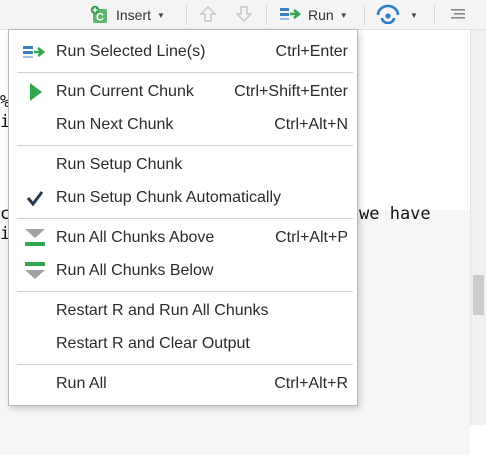 Image resolution: width=486 pixels, height=455 pixels. I want to click on vertical-scrollbar, so click(478, 227).